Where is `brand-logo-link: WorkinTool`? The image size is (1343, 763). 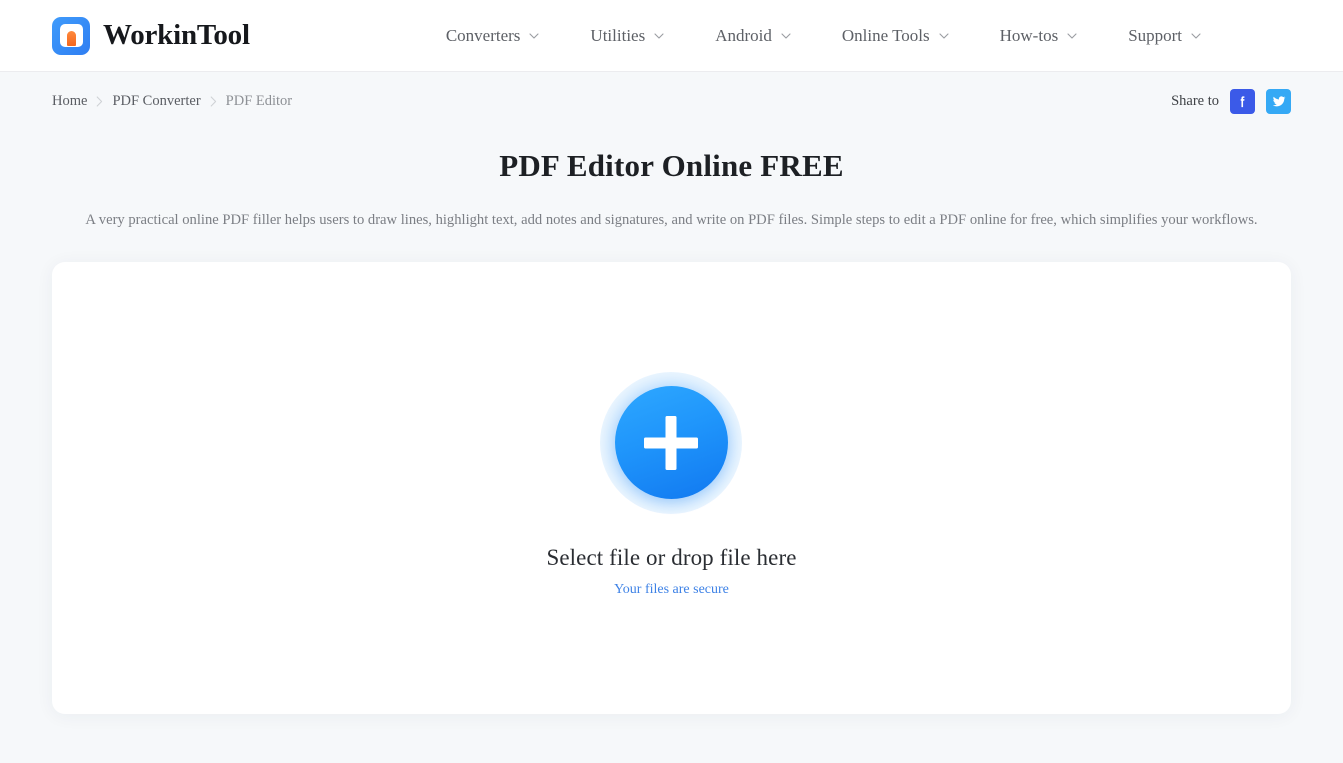 brand-logo-link: WorkinTool is located at coordinates (151, 35).